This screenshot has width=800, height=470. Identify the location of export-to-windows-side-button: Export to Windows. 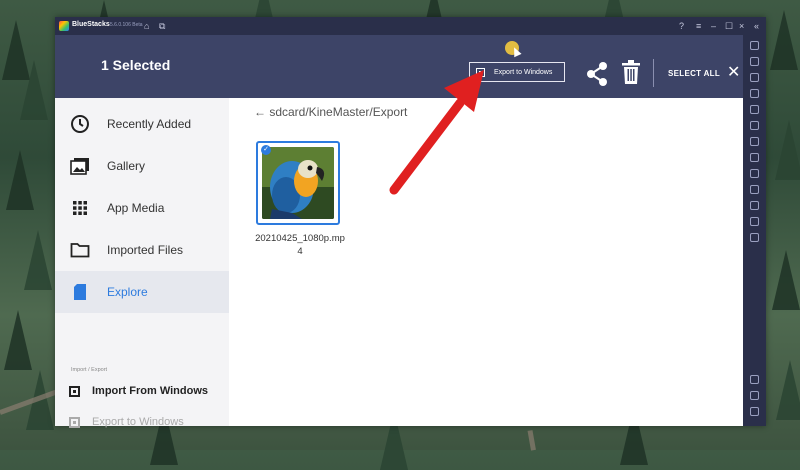
(126, 422).